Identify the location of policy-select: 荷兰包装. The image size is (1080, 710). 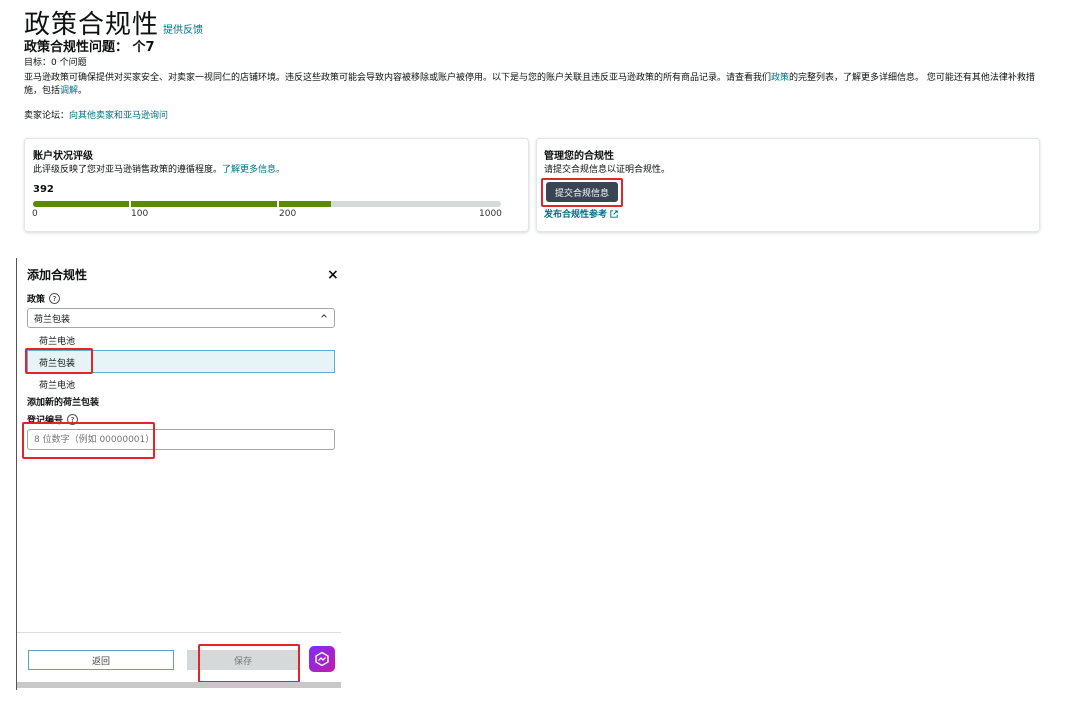
(181, 318).